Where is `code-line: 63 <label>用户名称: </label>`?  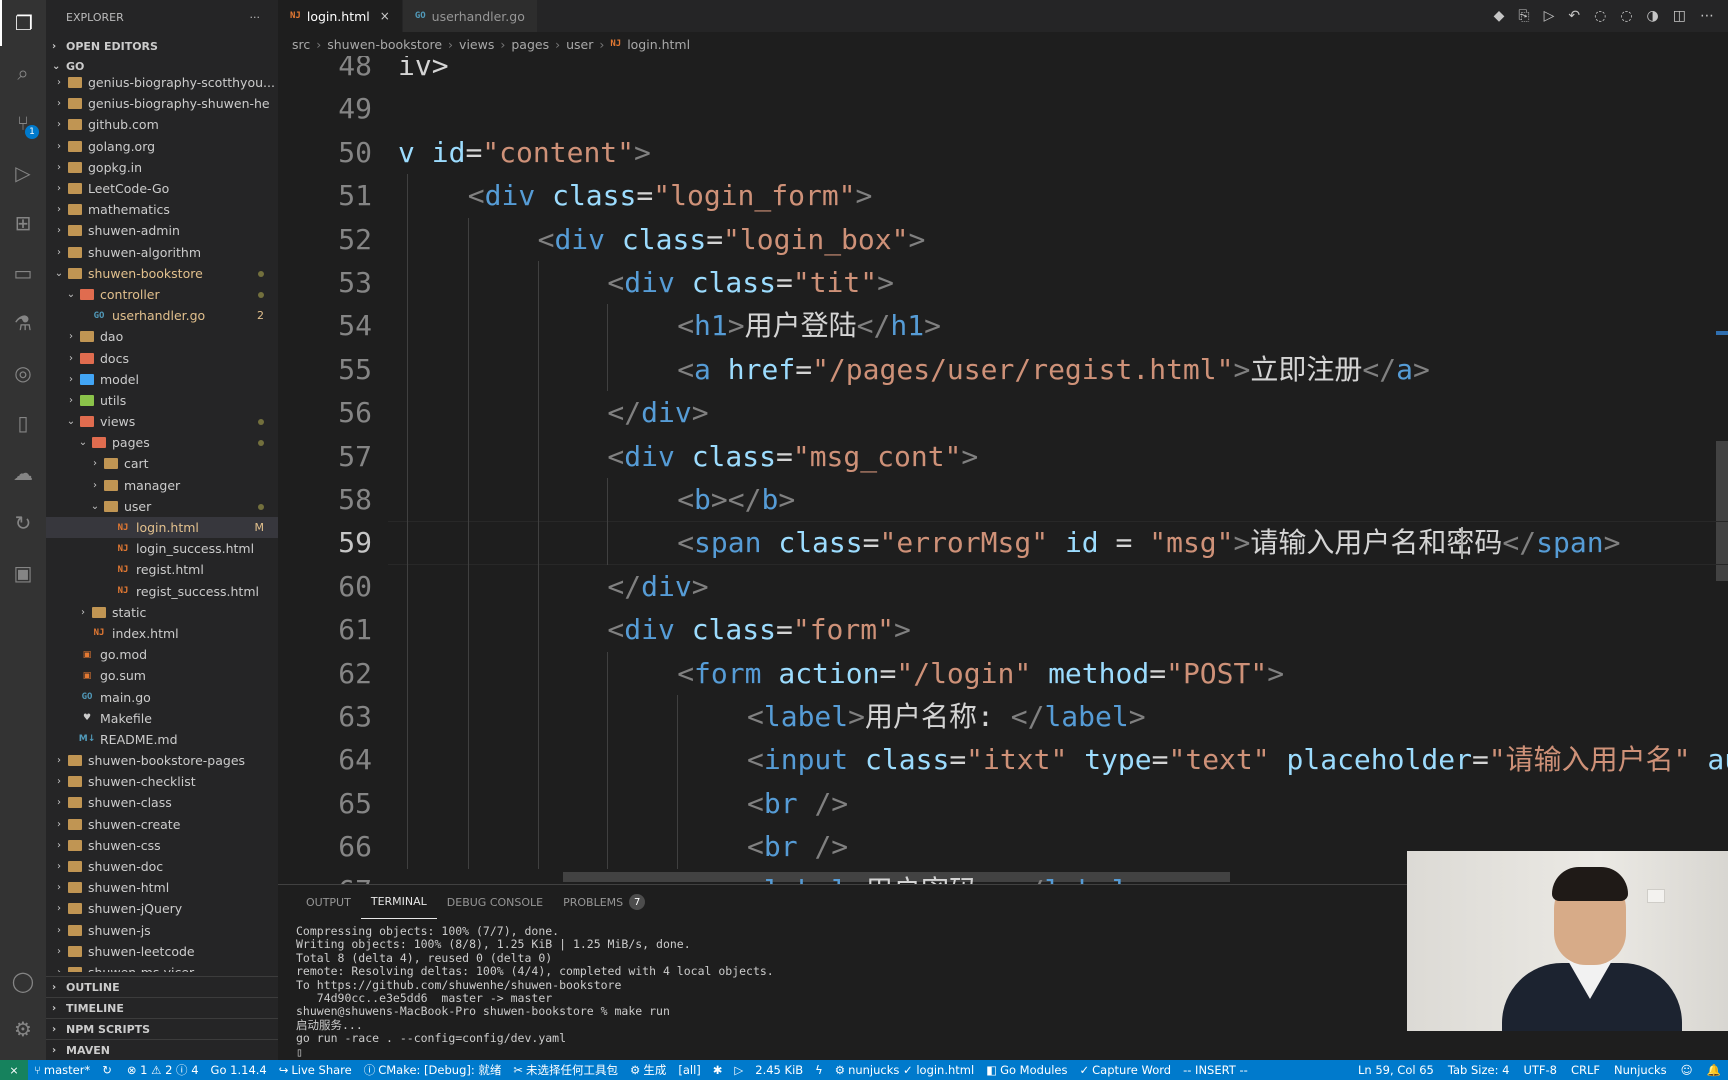 code-line: 63 <label>用户名称: </label> is located at coordinates (1003, 716).